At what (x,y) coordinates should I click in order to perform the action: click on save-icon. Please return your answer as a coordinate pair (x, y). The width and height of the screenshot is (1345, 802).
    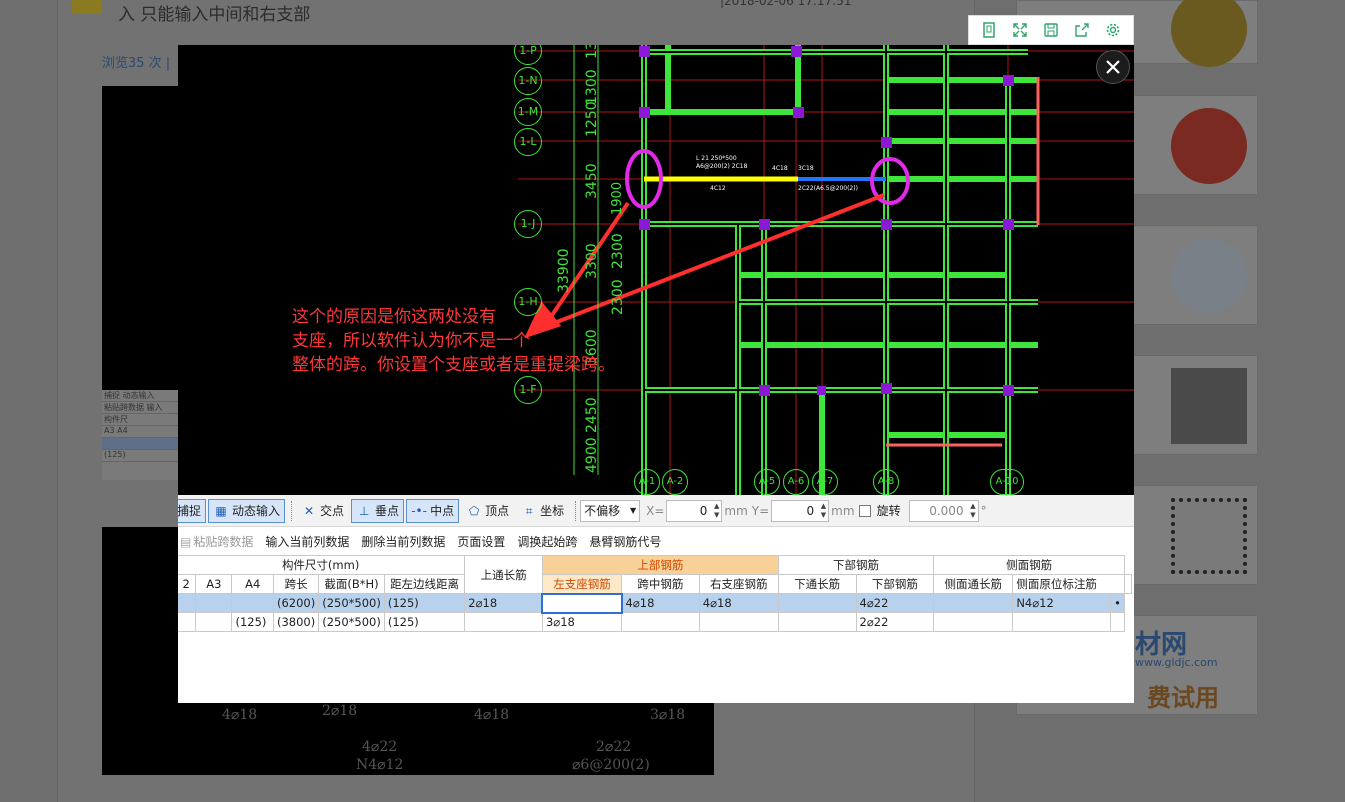
    Looking at the image, I should click on (1051, 30).